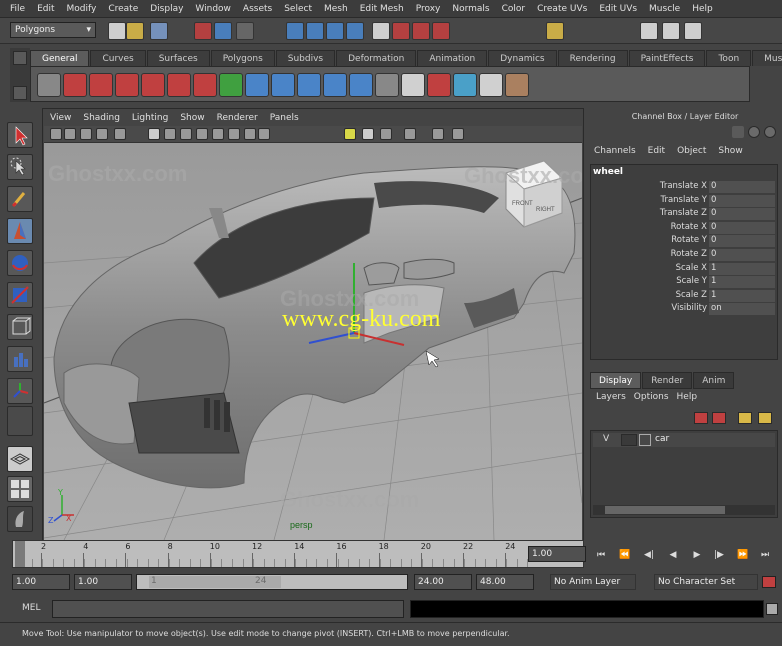 The height and width of the screenshot is (646, 782). Describe the element at coordinates (684, 269) in the screenshot. I see `channel-row-scale-x: Scale X1` at that location.